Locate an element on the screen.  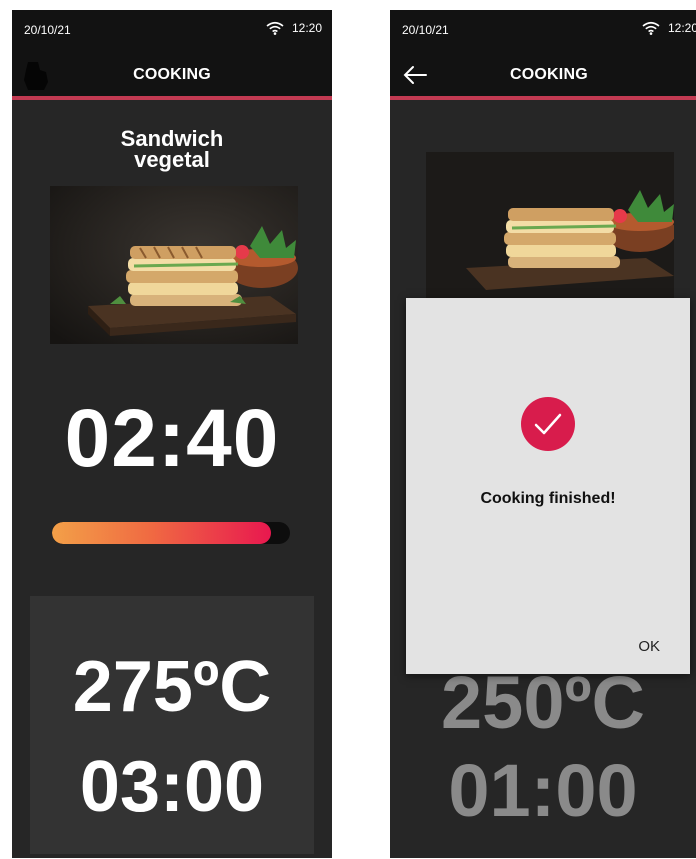
temperature-value: 275ºC is located at coordinates (172, 687).